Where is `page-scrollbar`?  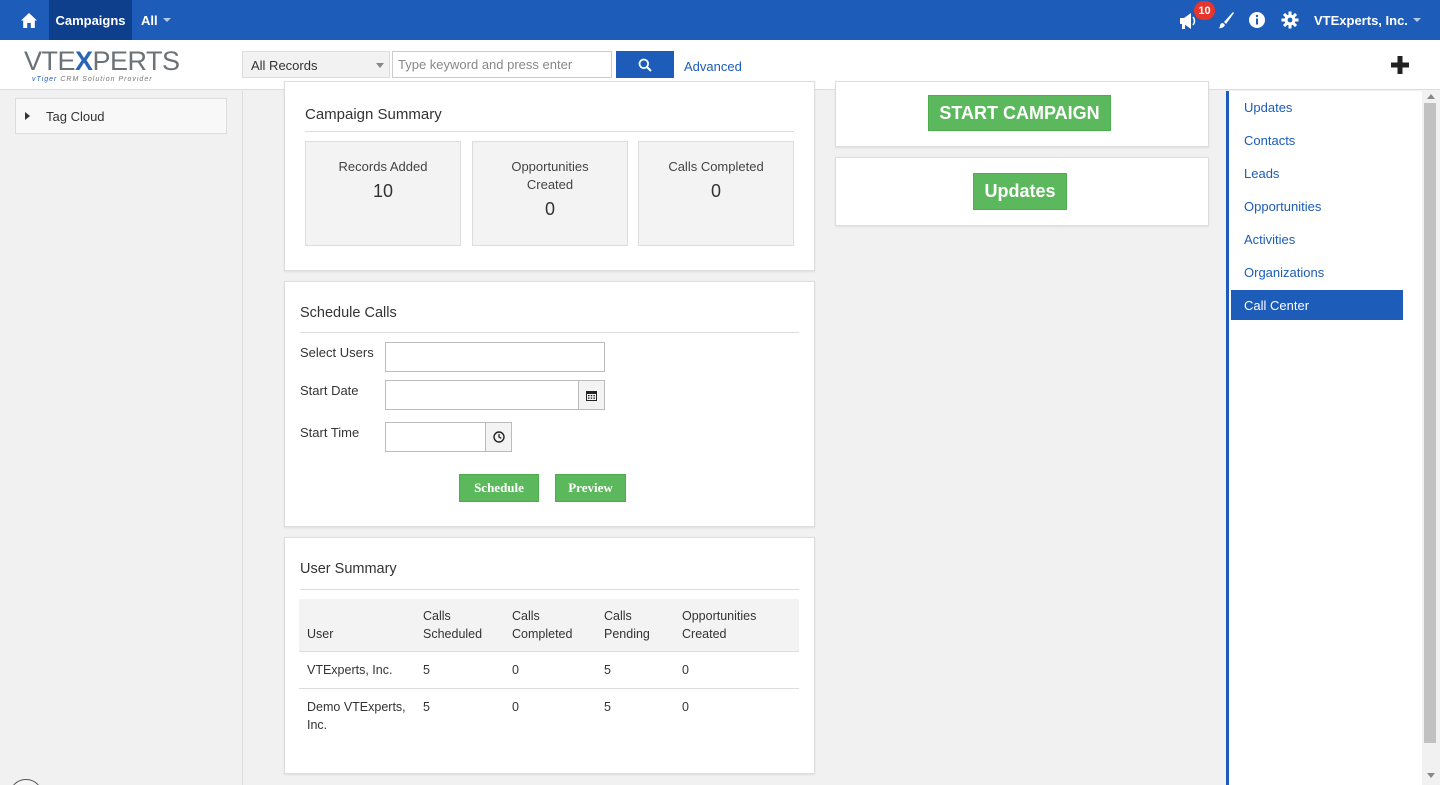 page-scrollbar is located at coordinates (1431, 438).